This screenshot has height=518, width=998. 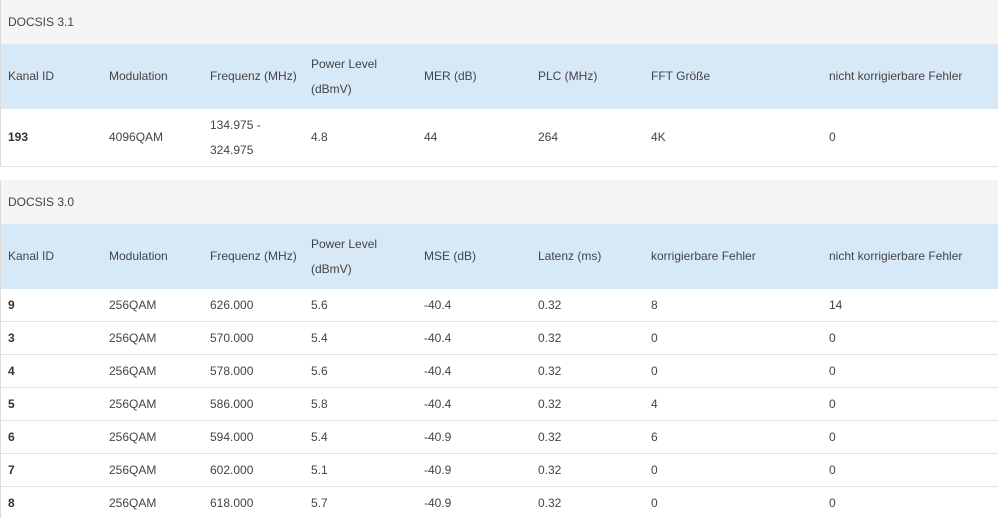 I want to click on cell-frequency: 594.000, so click(x=253, y=437).